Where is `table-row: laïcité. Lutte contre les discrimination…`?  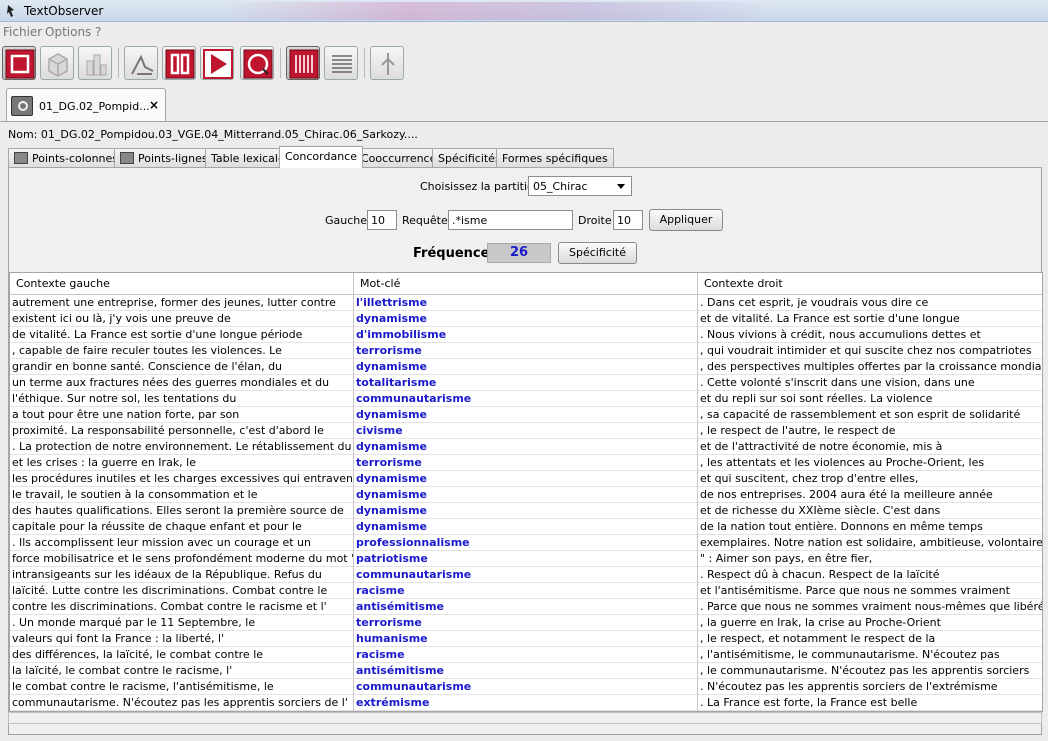 table-row: laïcité. Lutte contre les discrimination… is located at coordinates (526, 591).